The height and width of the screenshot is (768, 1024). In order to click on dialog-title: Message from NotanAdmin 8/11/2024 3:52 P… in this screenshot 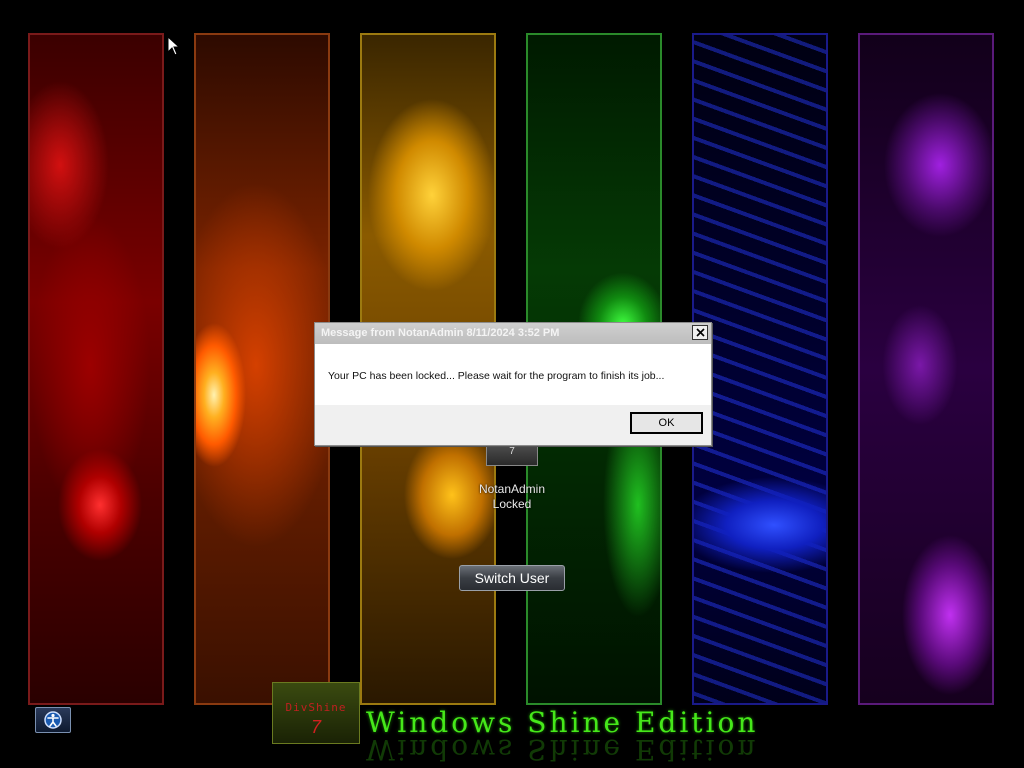, I will do `click(440, 333)`.